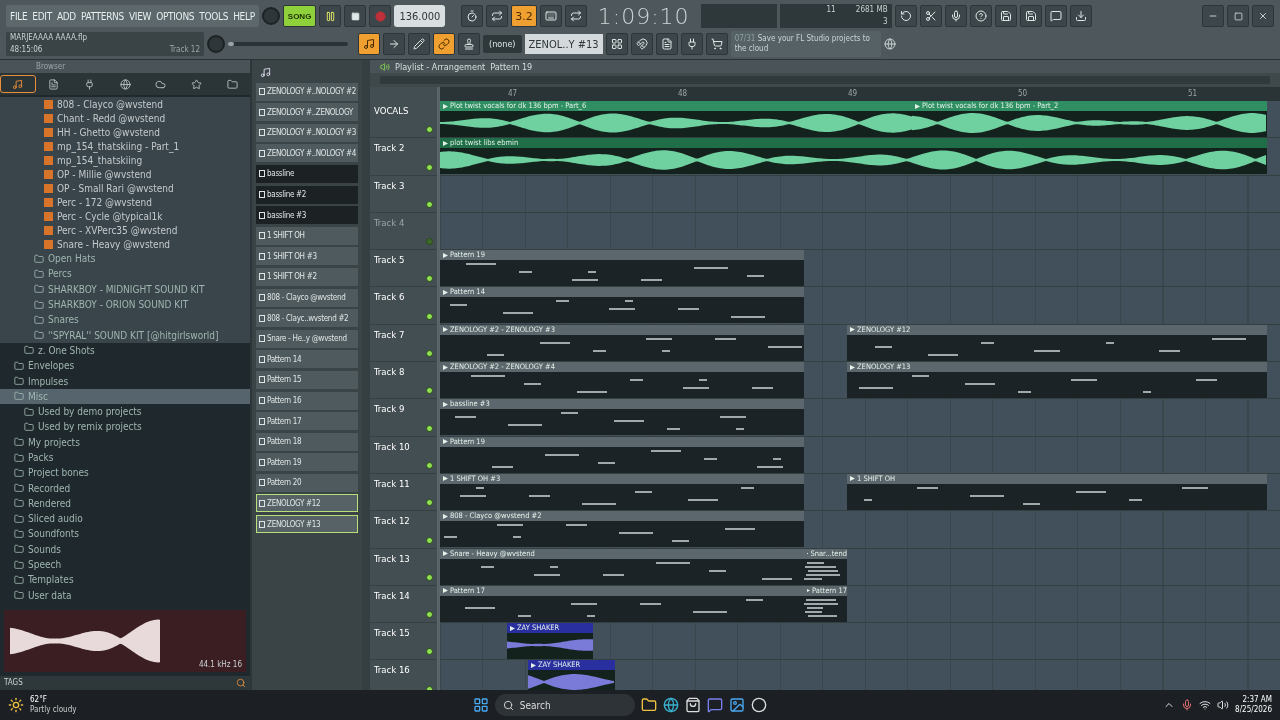 The width and height of the screenshot is (1280, 720). I want to click on pattern-item: 808 - Clayco @wvstend, so click(307, 297).